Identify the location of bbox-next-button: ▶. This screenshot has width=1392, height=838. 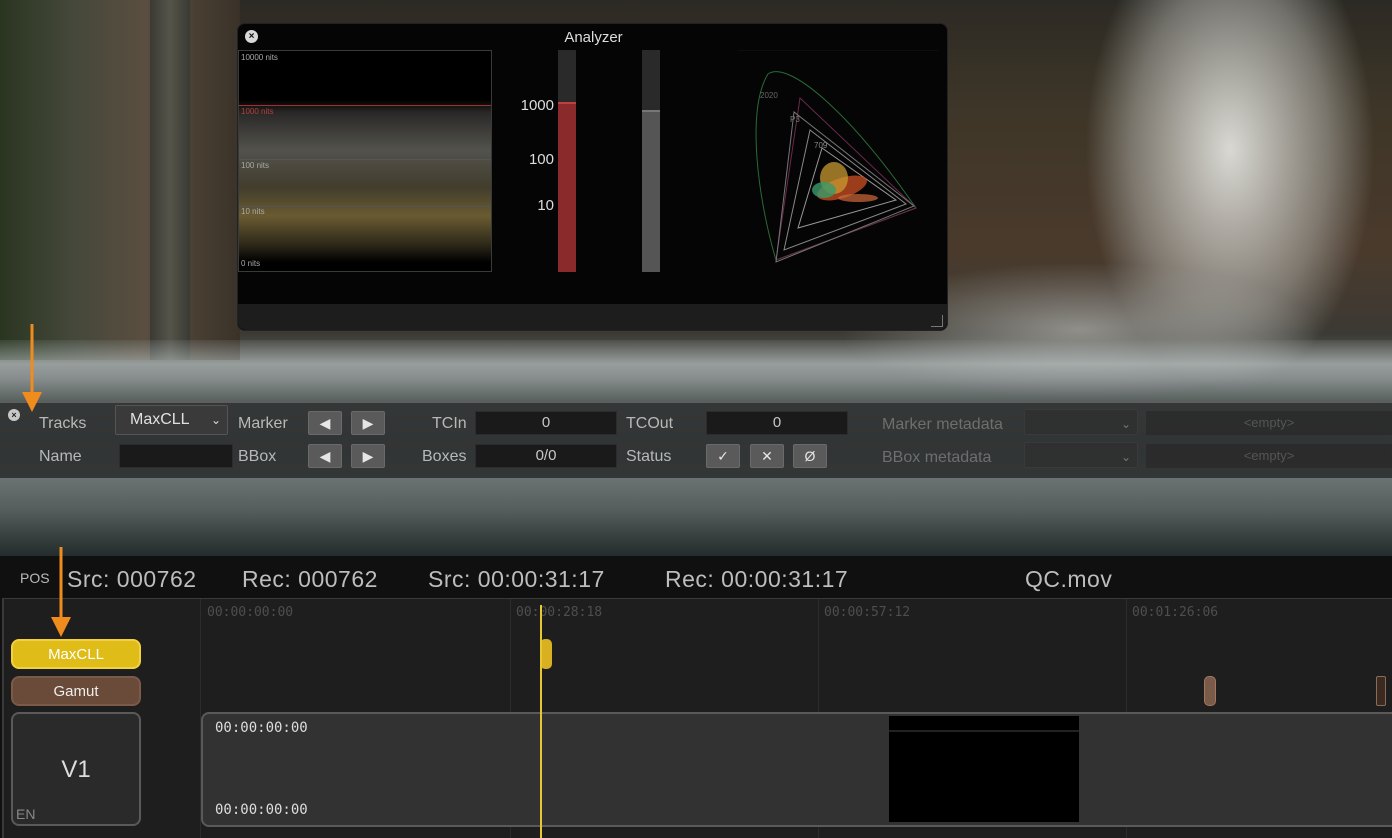
(368, 456).